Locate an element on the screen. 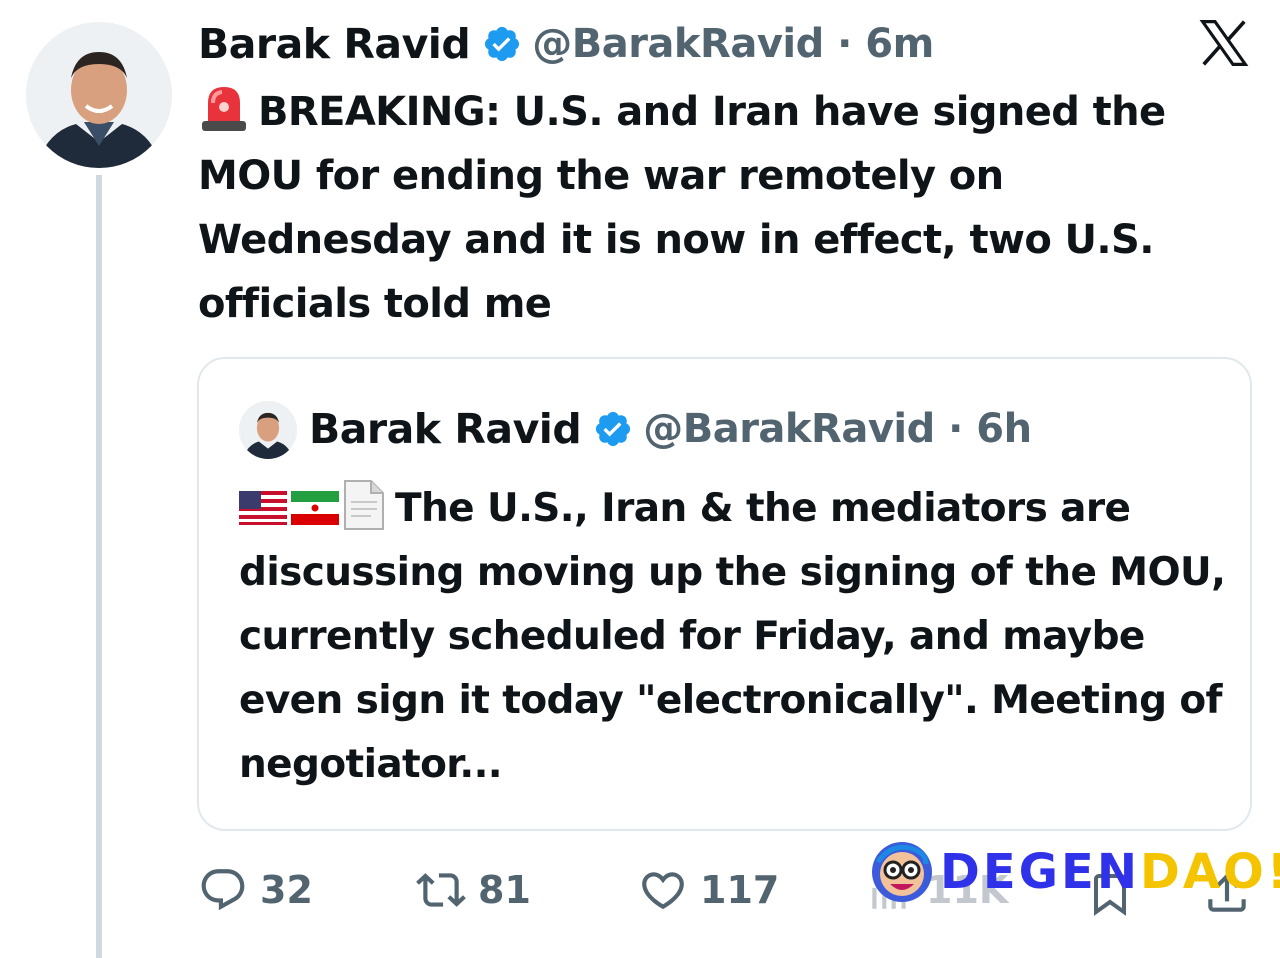  us-flag-emoji-icon is located at coordinates (263, 508).